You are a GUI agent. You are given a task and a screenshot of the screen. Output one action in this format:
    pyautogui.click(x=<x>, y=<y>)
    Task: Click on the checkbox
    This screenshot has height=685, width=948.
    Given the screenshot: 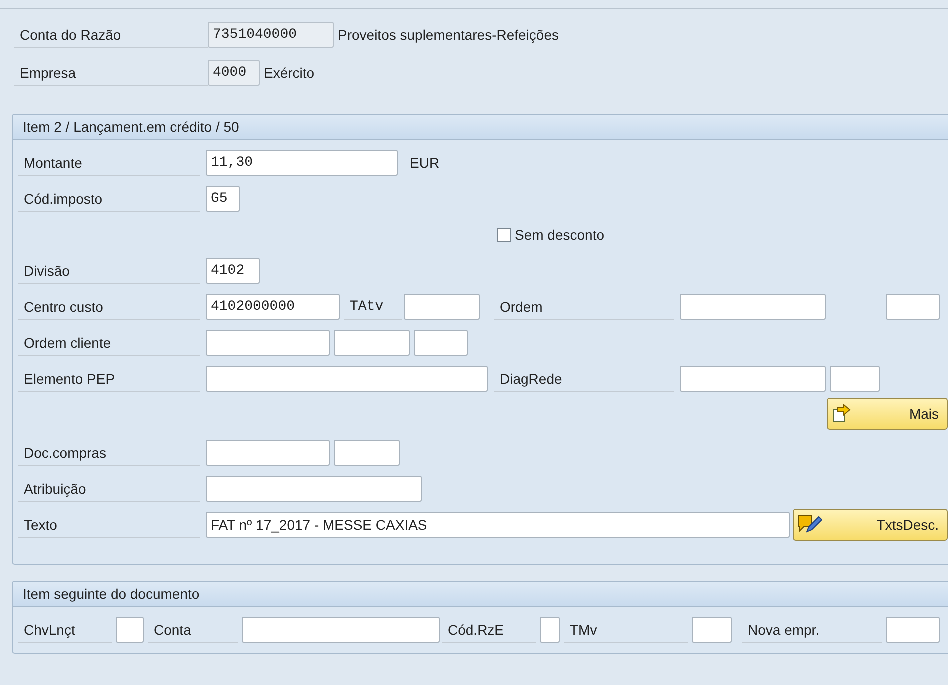 What is the action you would take?
    pyautogui.click(x=504, y=235)
    